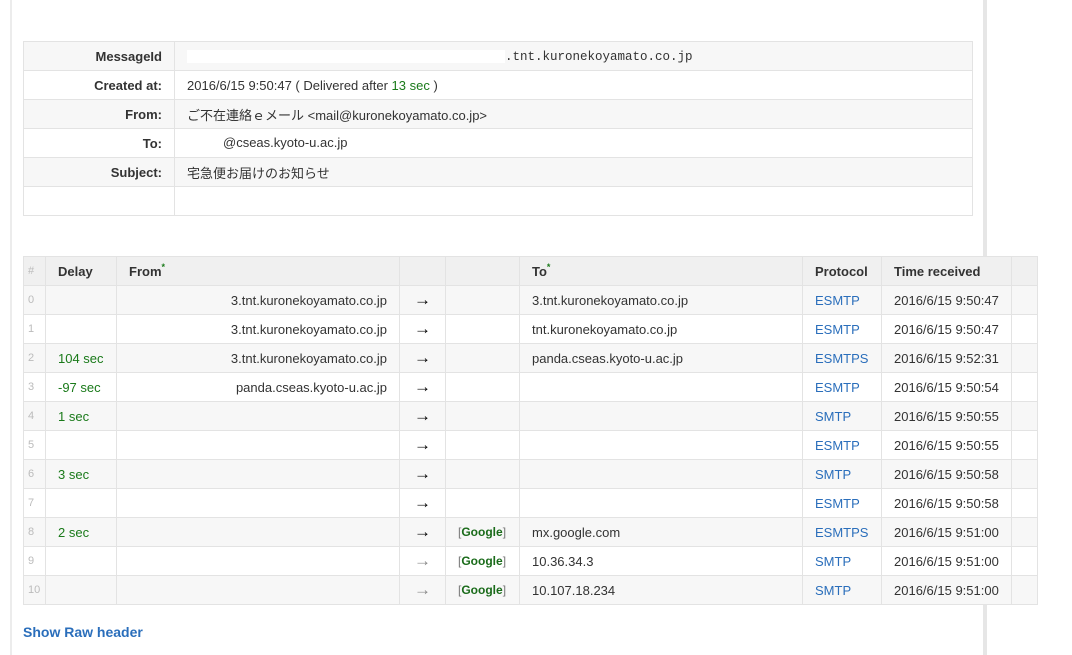  What do you see at coordinates (81, 387) in the screenshot?
I see `hop-delay: -97 sec` at bounding box center [81, 387].